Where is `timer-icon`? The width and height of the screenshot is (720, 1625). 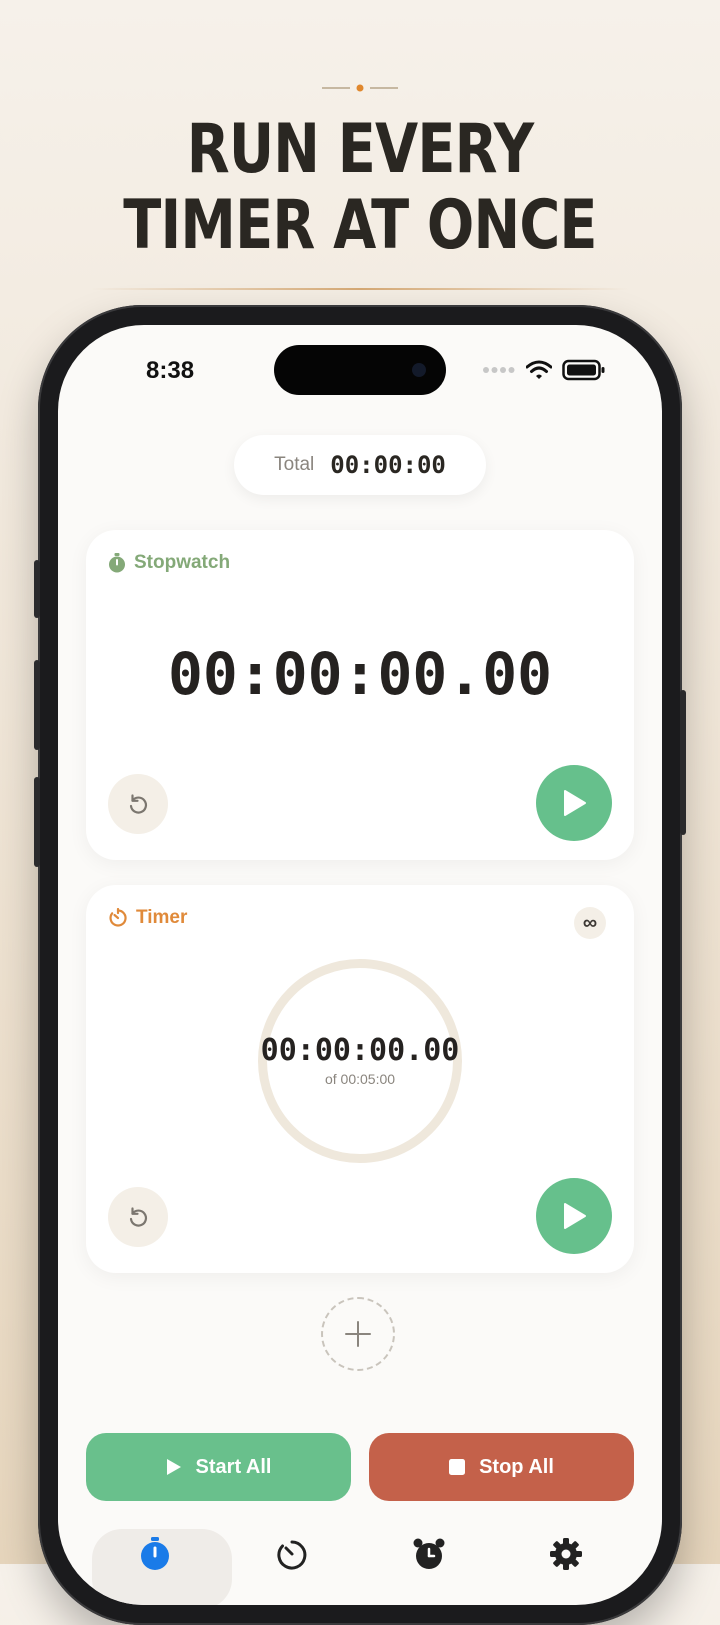 timer-icon is located at coordinates (118, 917).